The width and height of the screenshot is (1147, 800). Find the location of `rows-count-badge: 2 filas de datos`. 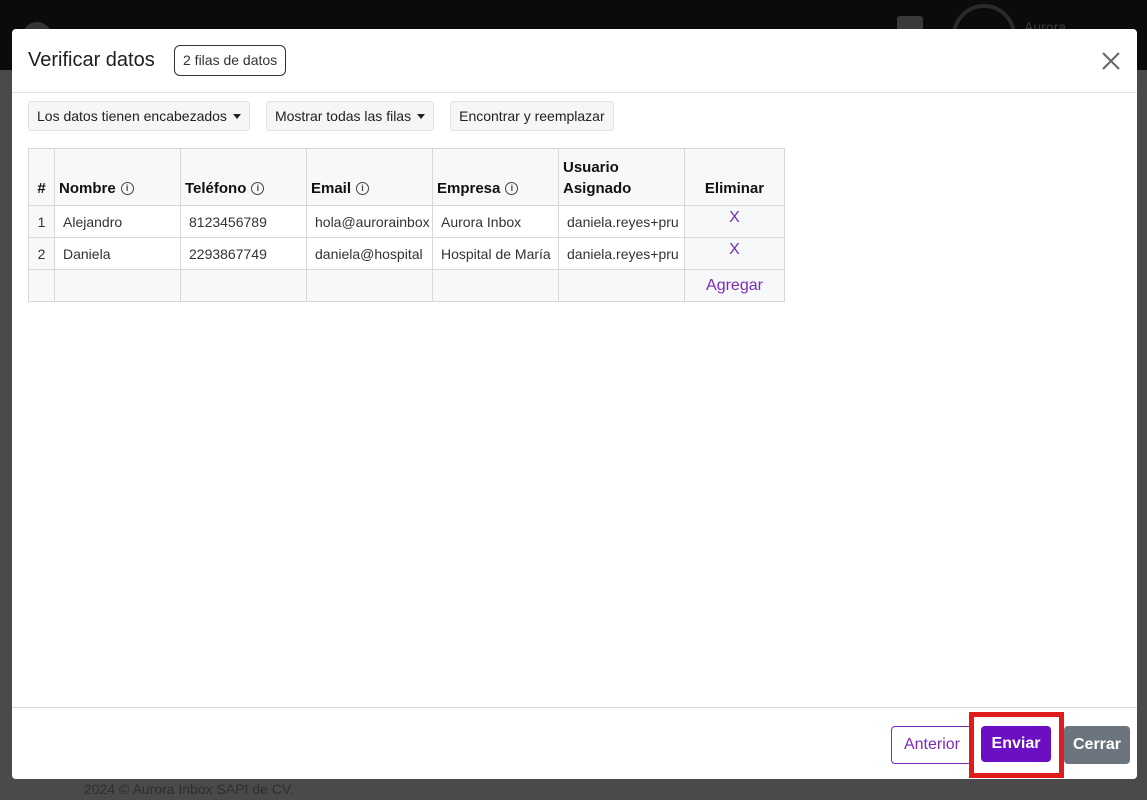

rows-count-badge: 2 filas de datos is located at coordinates (230, 60).